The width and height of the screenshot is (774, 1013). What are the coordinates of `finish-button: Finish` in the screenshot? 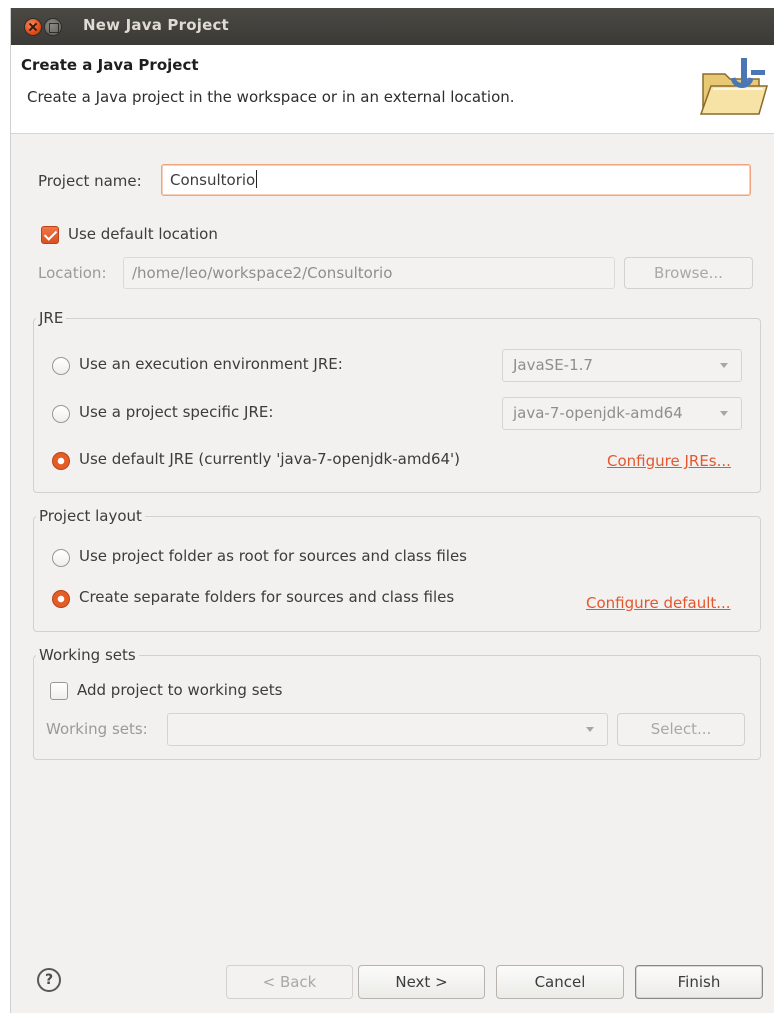 It's located at (699, 982).